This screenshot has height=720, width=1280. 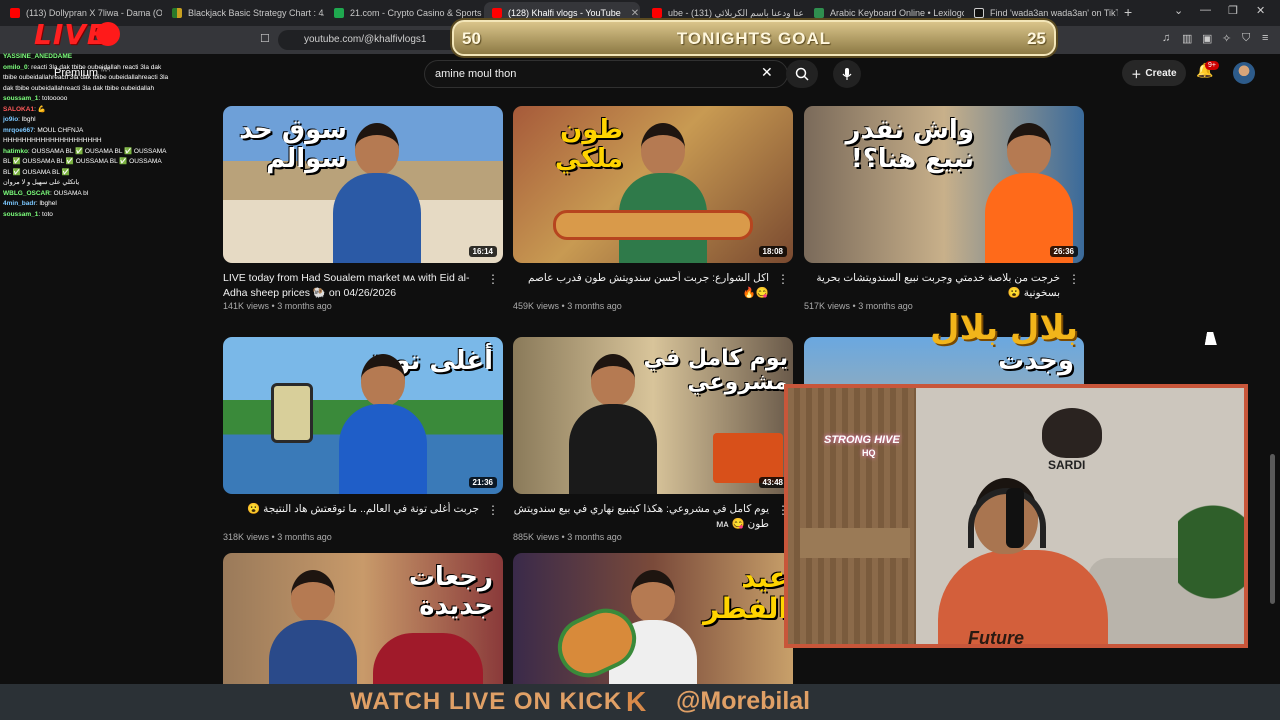 What do you see at coordinates (1211, 566) in the screenshot?
I see `plant` at bounding box center [1211, 566].